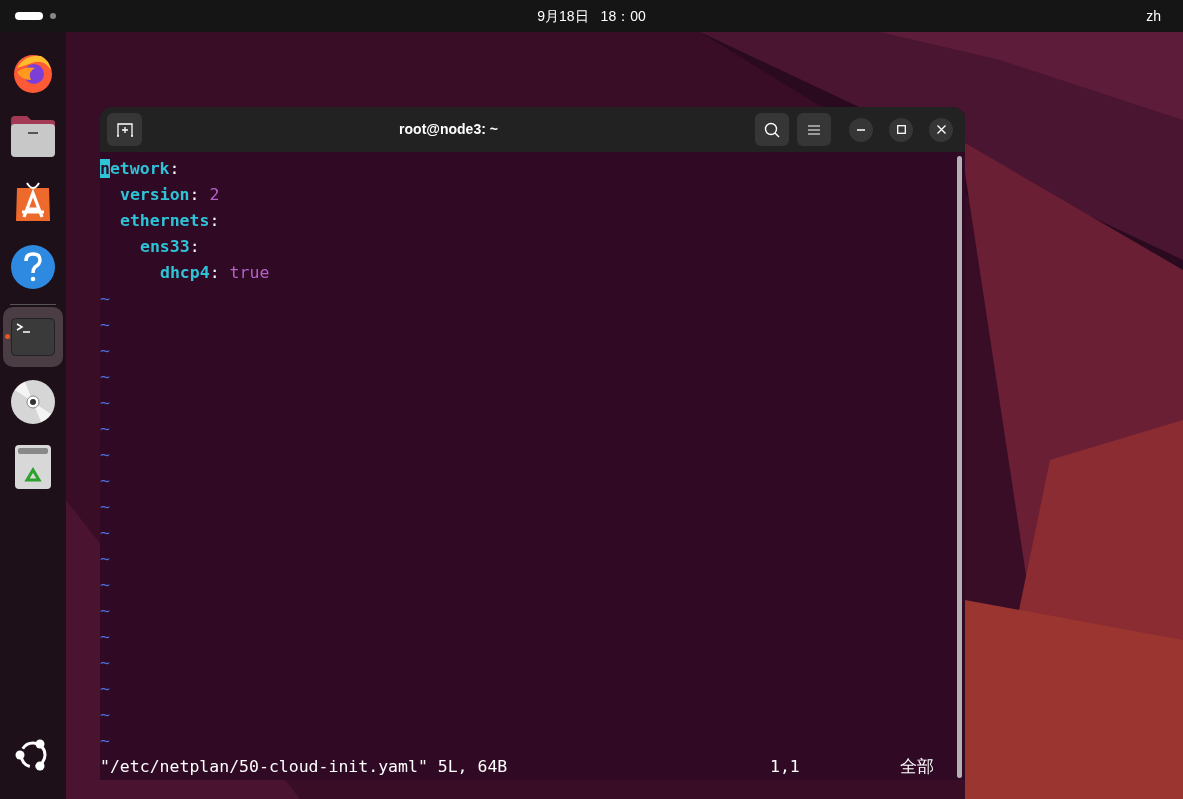 This screenshot has height=799, width=1183. I want to click on minimize-button, so click(861, 129).